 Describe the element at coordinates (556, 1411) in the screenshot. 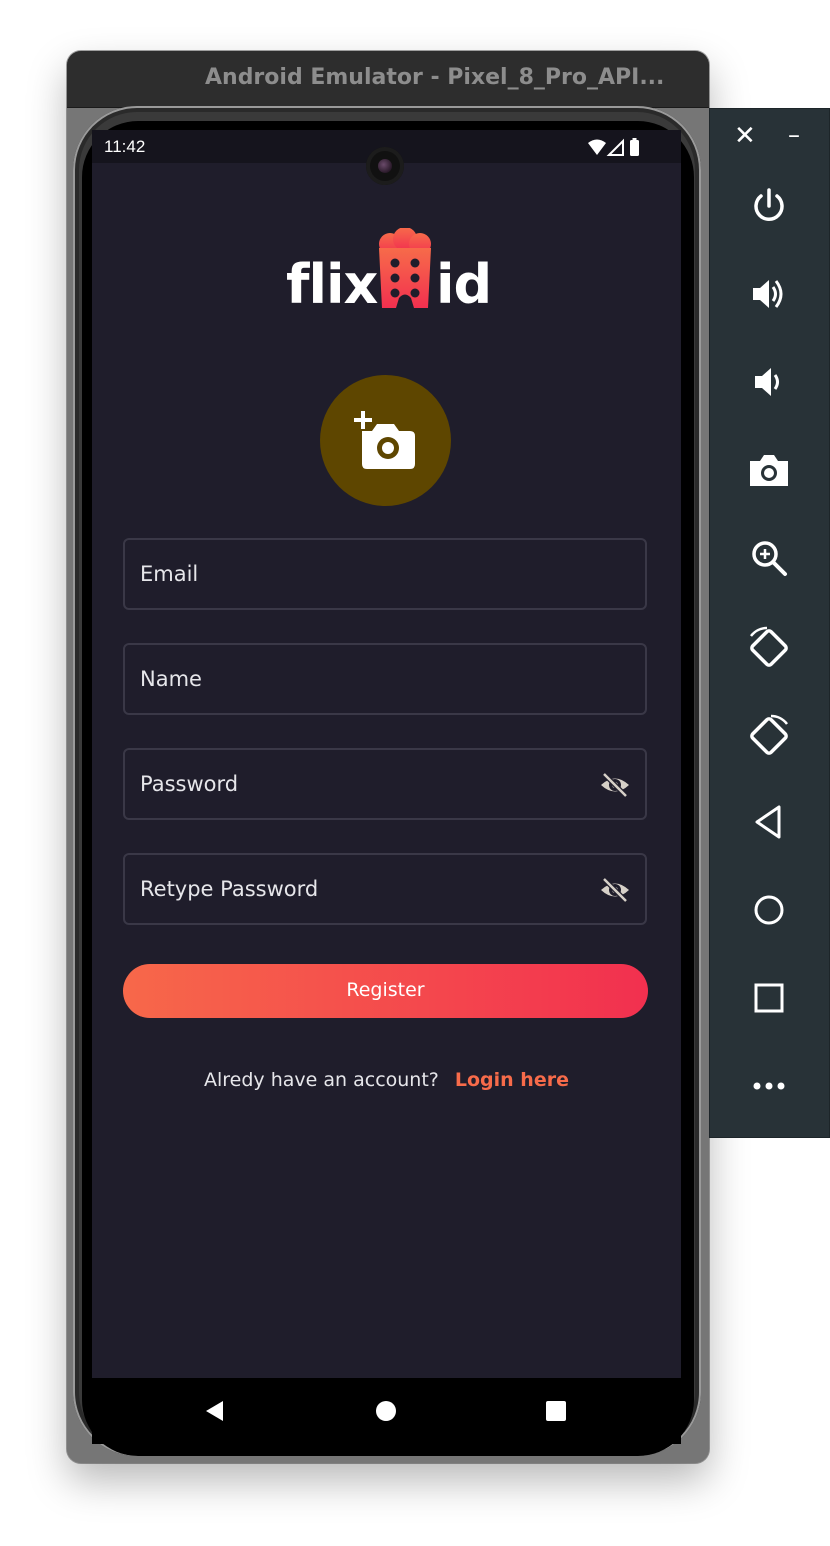

I see `nav-recents-icon` at that location.